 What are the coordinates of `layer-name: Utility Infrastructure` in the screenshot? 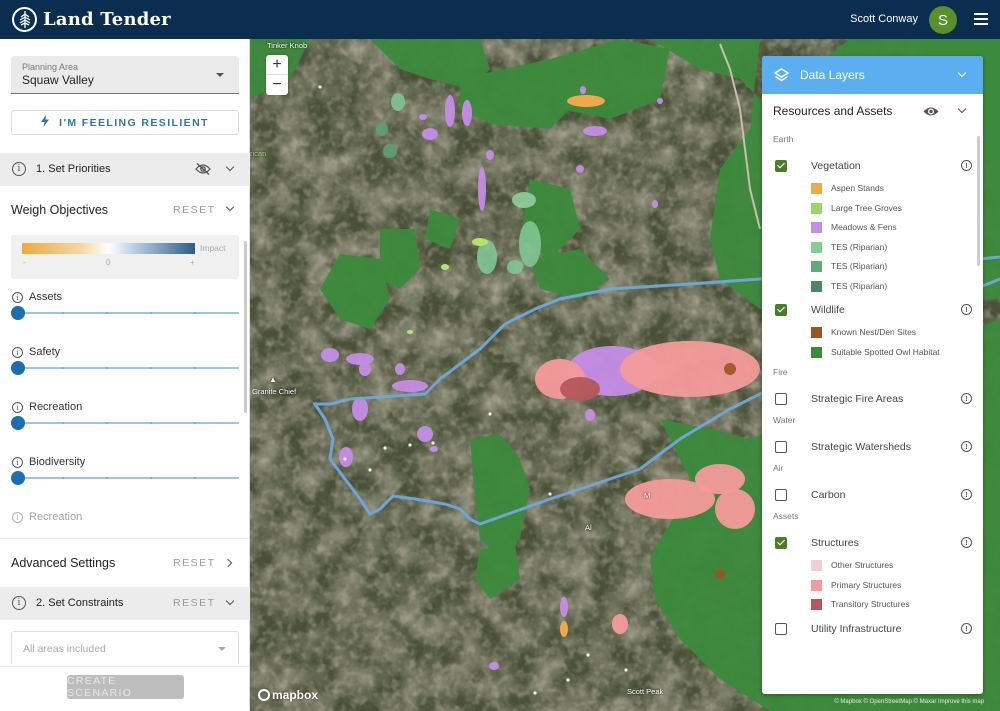 It's located at (856, 628).